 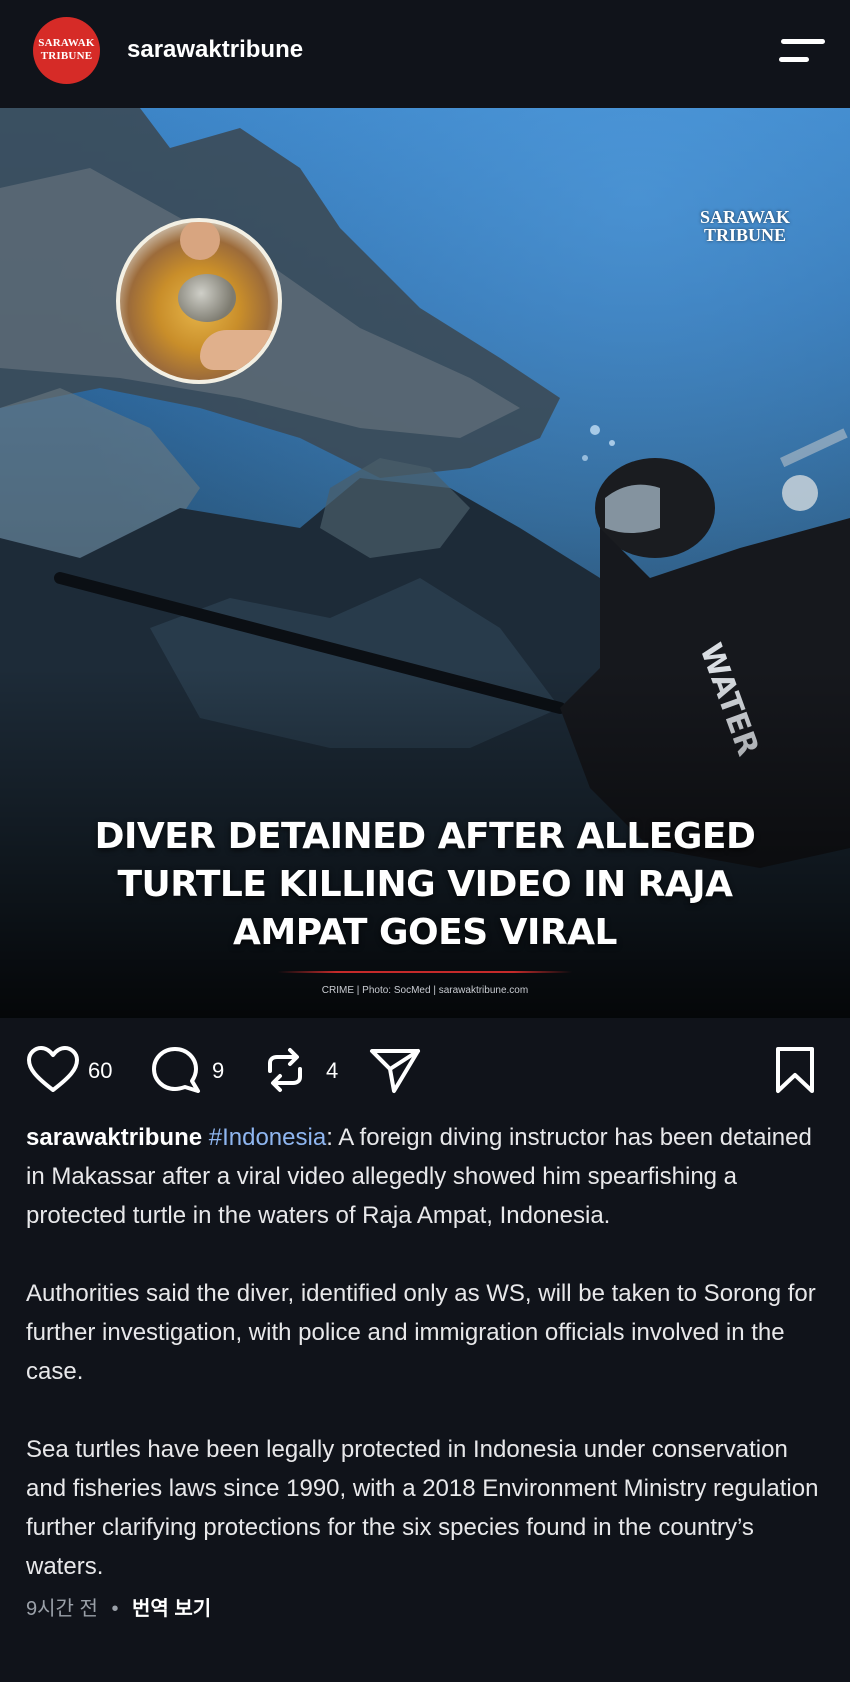 What do you see at coordinates (207, 298) in the screenshot?
I see `turtle-shell` at bounding box center [207, 298].